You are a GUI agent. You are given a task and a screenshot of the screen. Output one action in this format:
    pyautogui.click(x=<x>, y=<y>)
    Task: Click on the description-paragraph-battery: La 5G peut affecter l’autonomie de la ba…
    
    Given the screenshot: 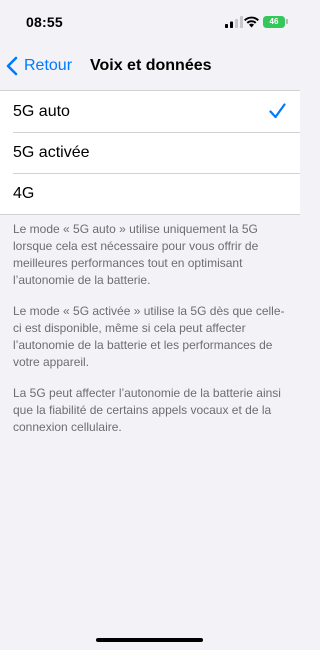 What is the action you would take?
    pyautogui.click(x=147, y=410)
    